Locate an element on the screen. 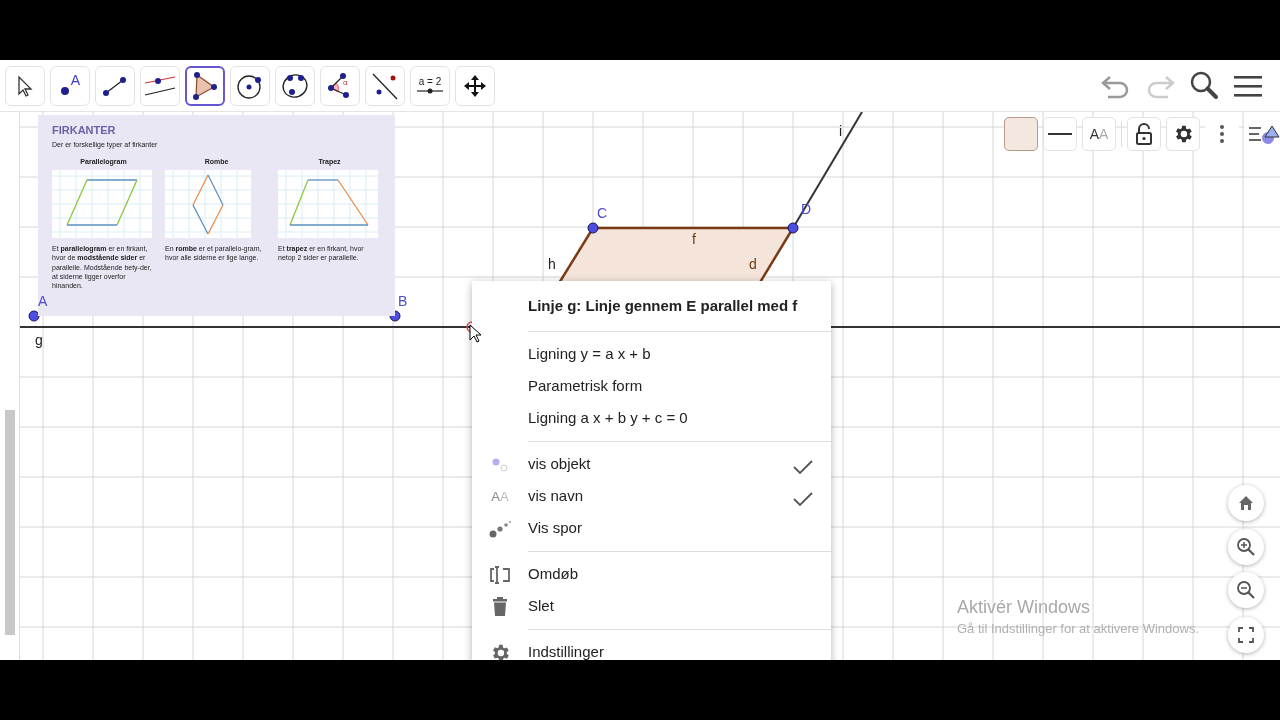  settings-icon is located at coordinates (1183, 134).